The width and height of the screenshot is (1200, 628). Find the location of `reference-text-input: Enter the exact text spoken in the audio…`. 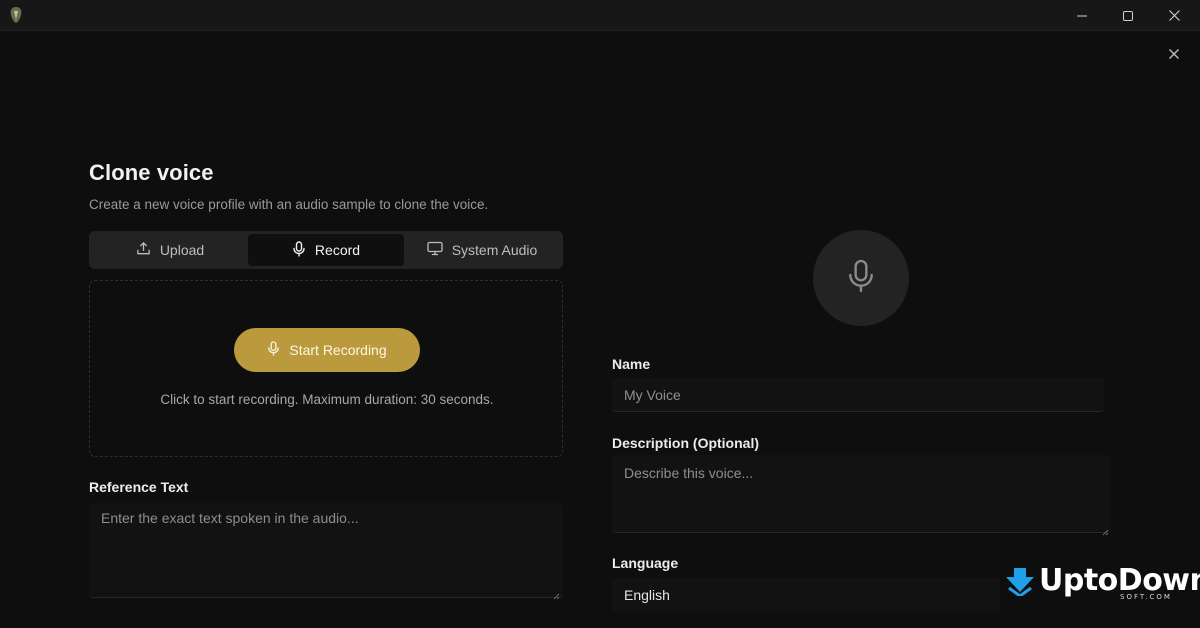

reference-text-input: Enter the exact text spoken in the audio… is located at coordinates (326, 551).